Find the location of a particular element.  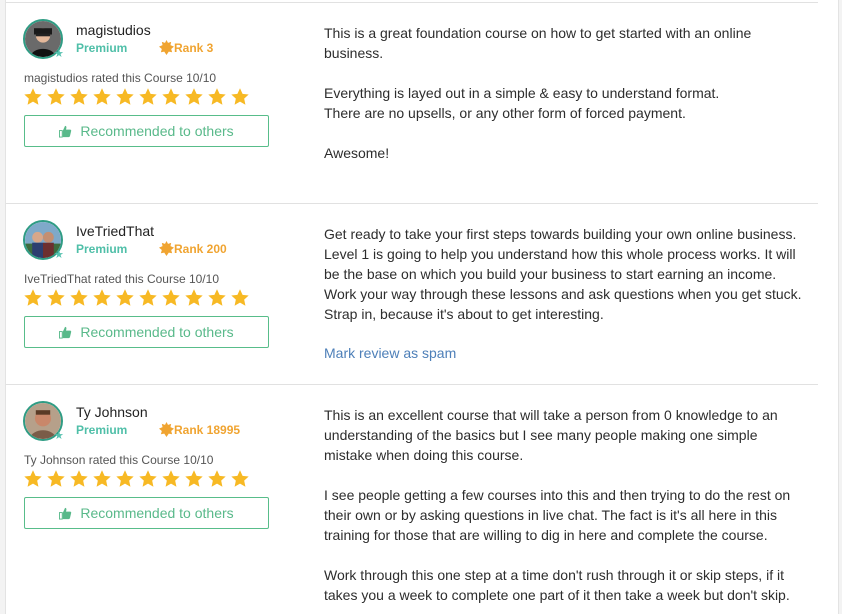

username: magistudios is located at coordinates (113, 30).